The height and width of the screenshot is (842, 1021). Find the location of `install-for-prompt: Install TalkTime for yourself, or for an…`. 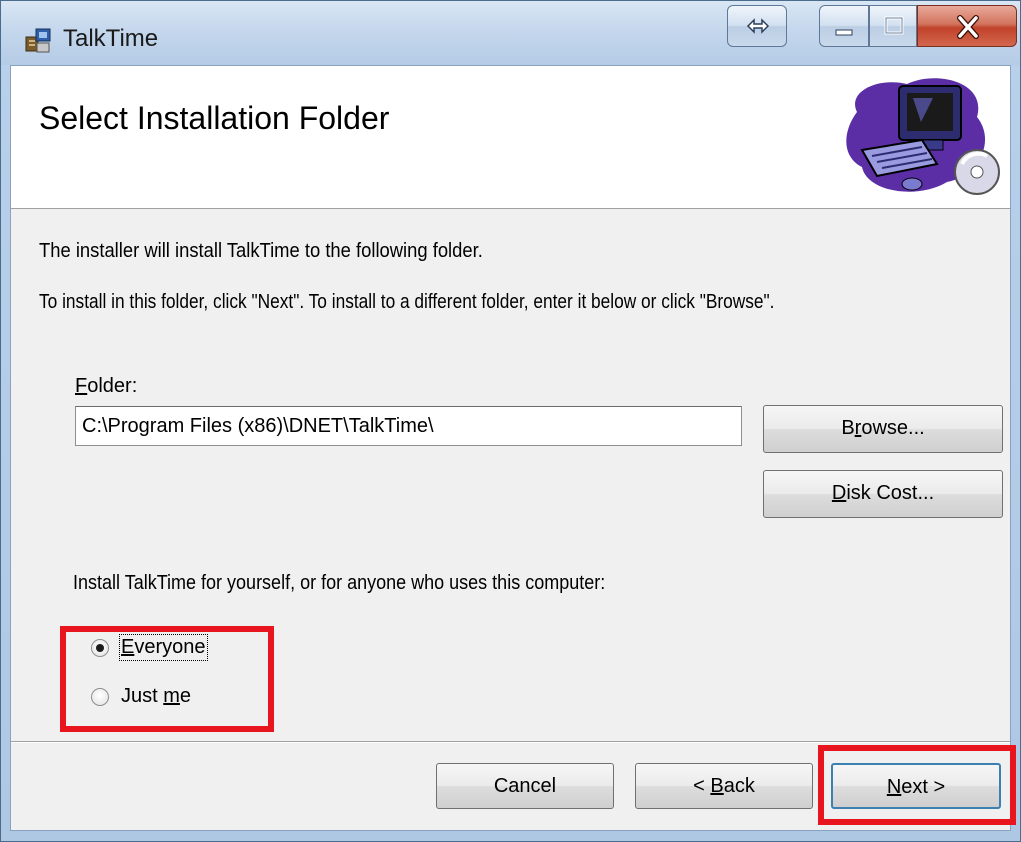

install-for-prompt: Install TalkTime for yourself, or for an… is located at coordinates (339, 583).